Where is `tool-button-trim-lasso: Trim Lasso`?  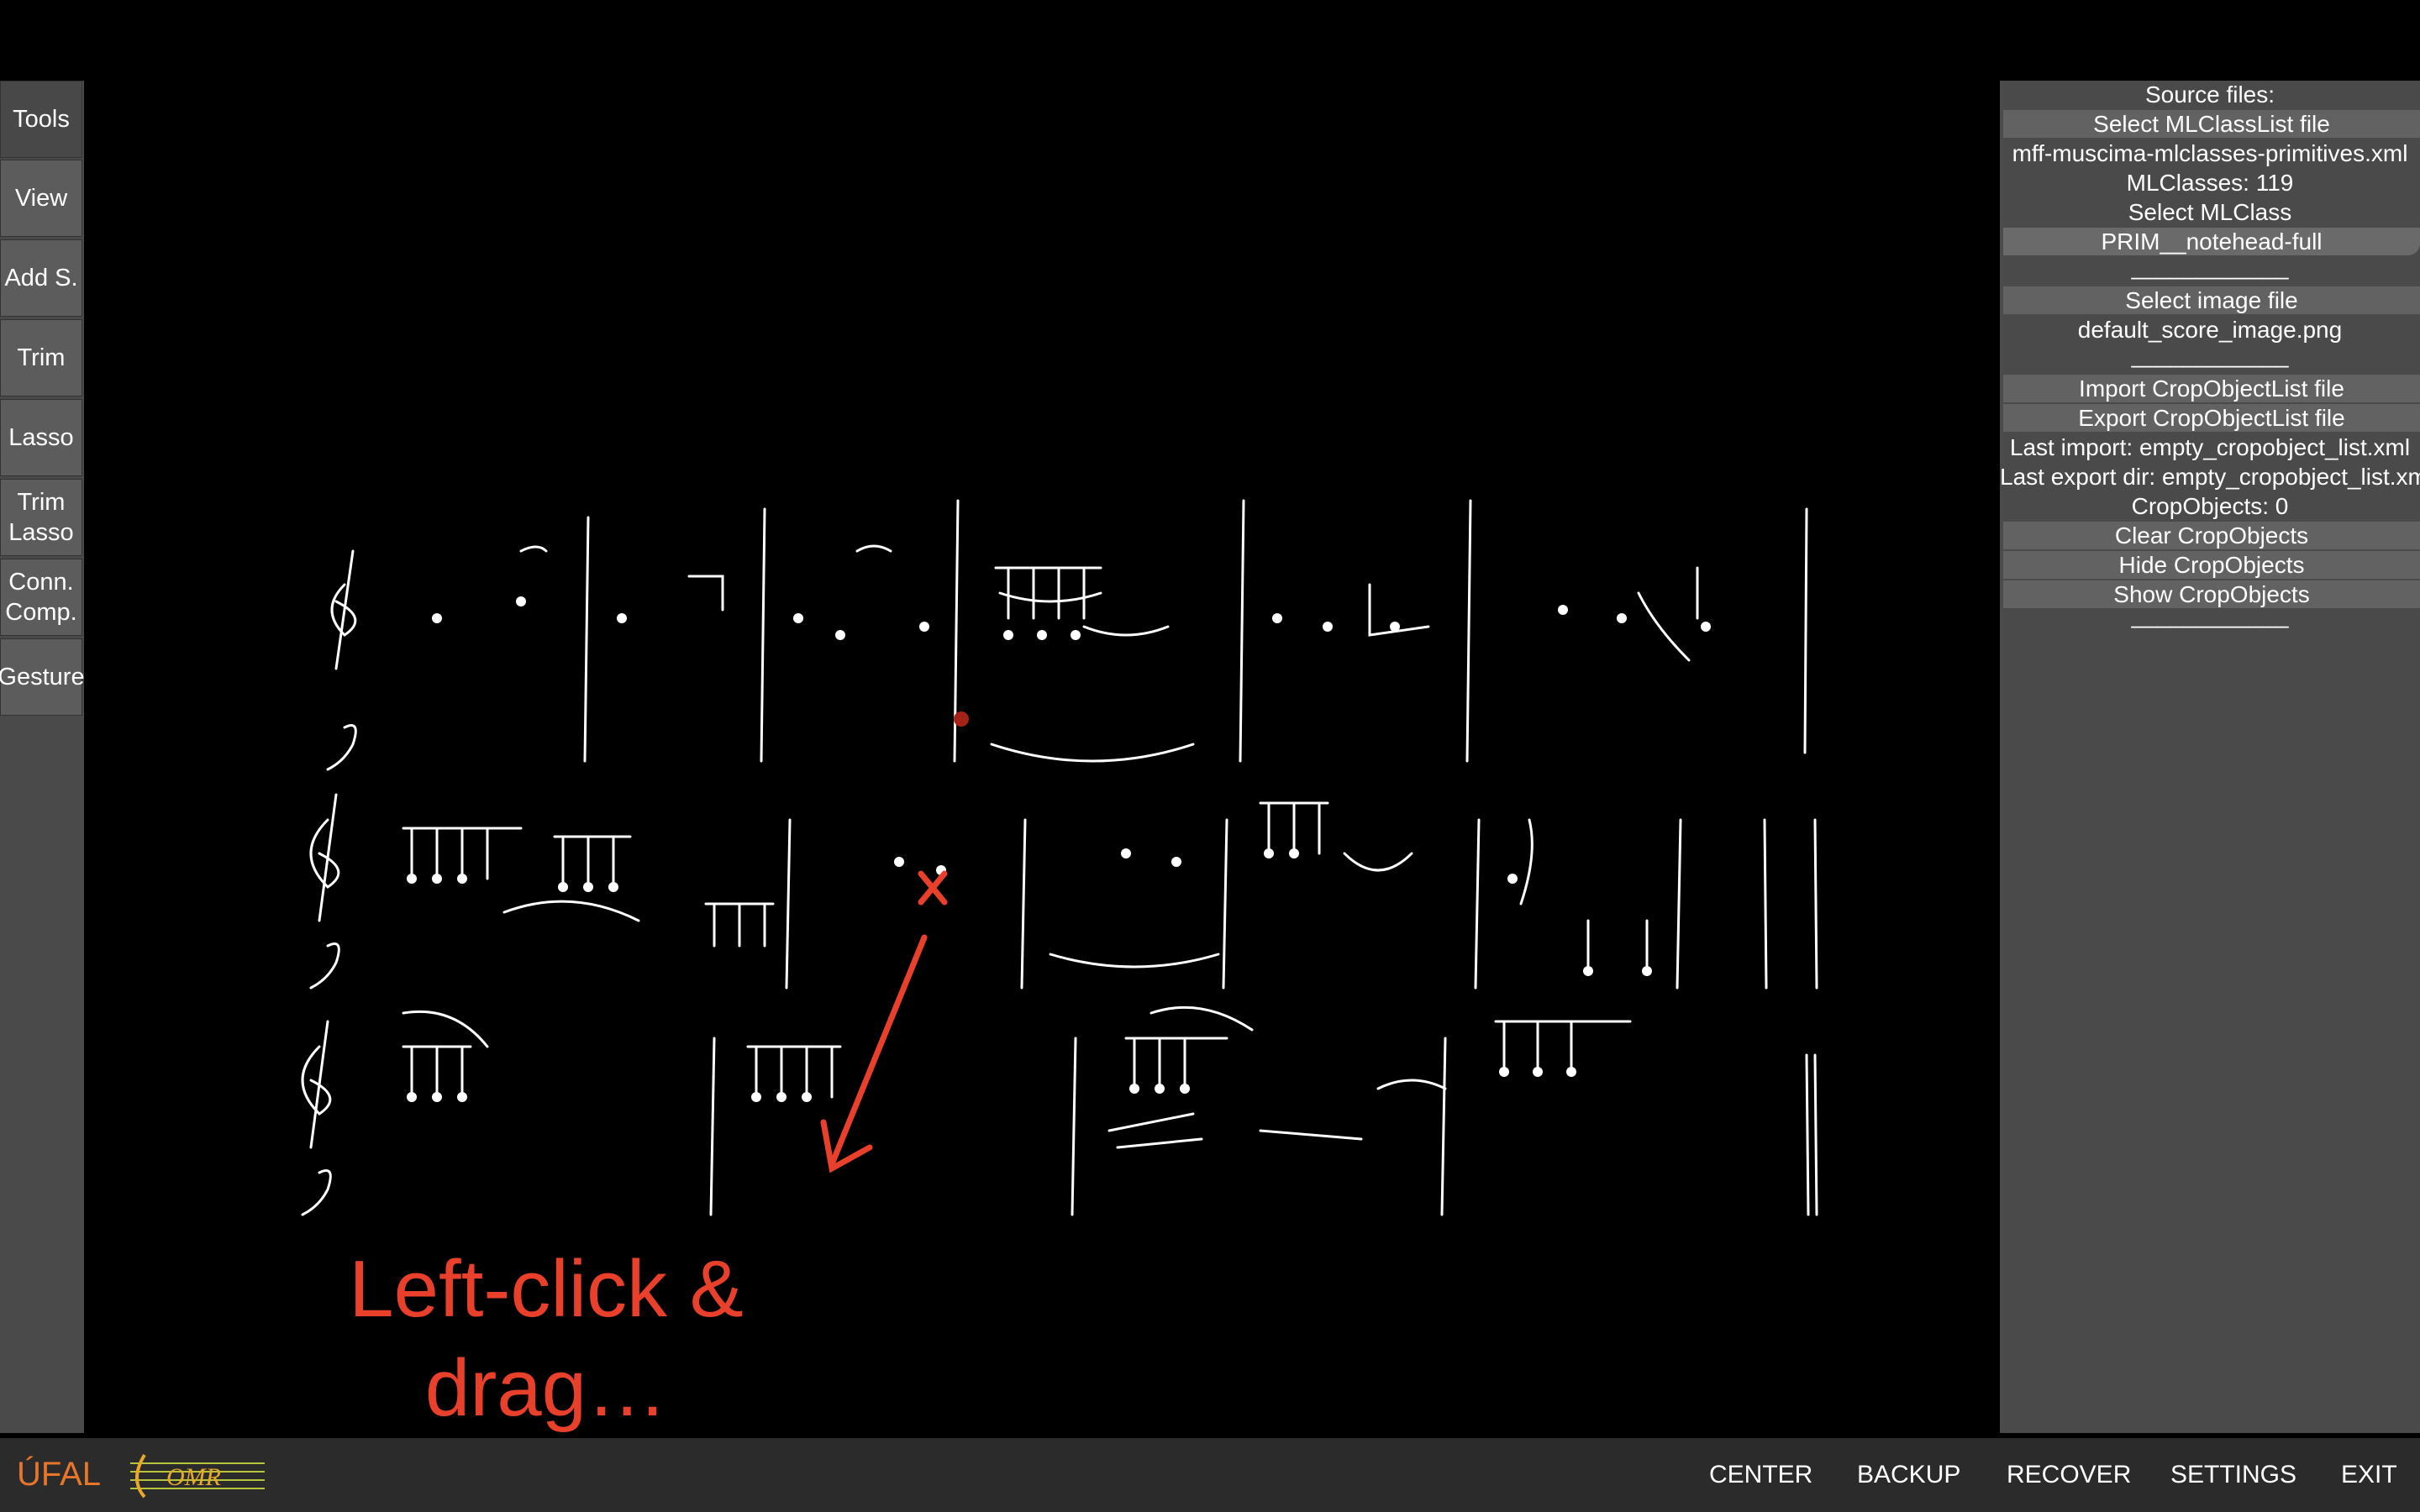 tool-button-trim-lasso: Trim Lasso is located at coordinates (41, 517).